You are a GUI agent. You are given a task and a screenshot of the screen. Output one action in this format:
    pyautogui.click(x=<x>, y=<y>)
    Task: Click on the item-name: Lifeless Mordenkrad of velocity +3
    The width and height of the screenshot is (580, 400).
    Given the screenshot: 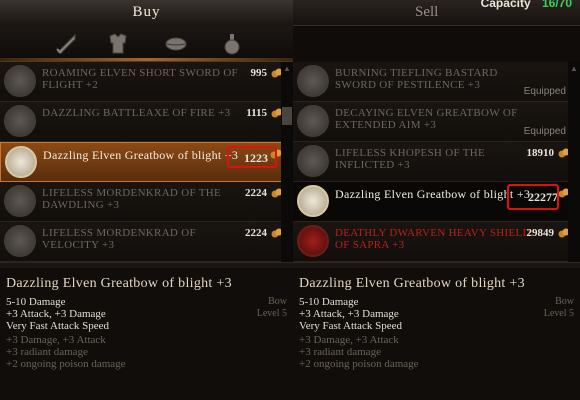 What is the action you would take?
    pyautogui.click(x=119, y=239)
    